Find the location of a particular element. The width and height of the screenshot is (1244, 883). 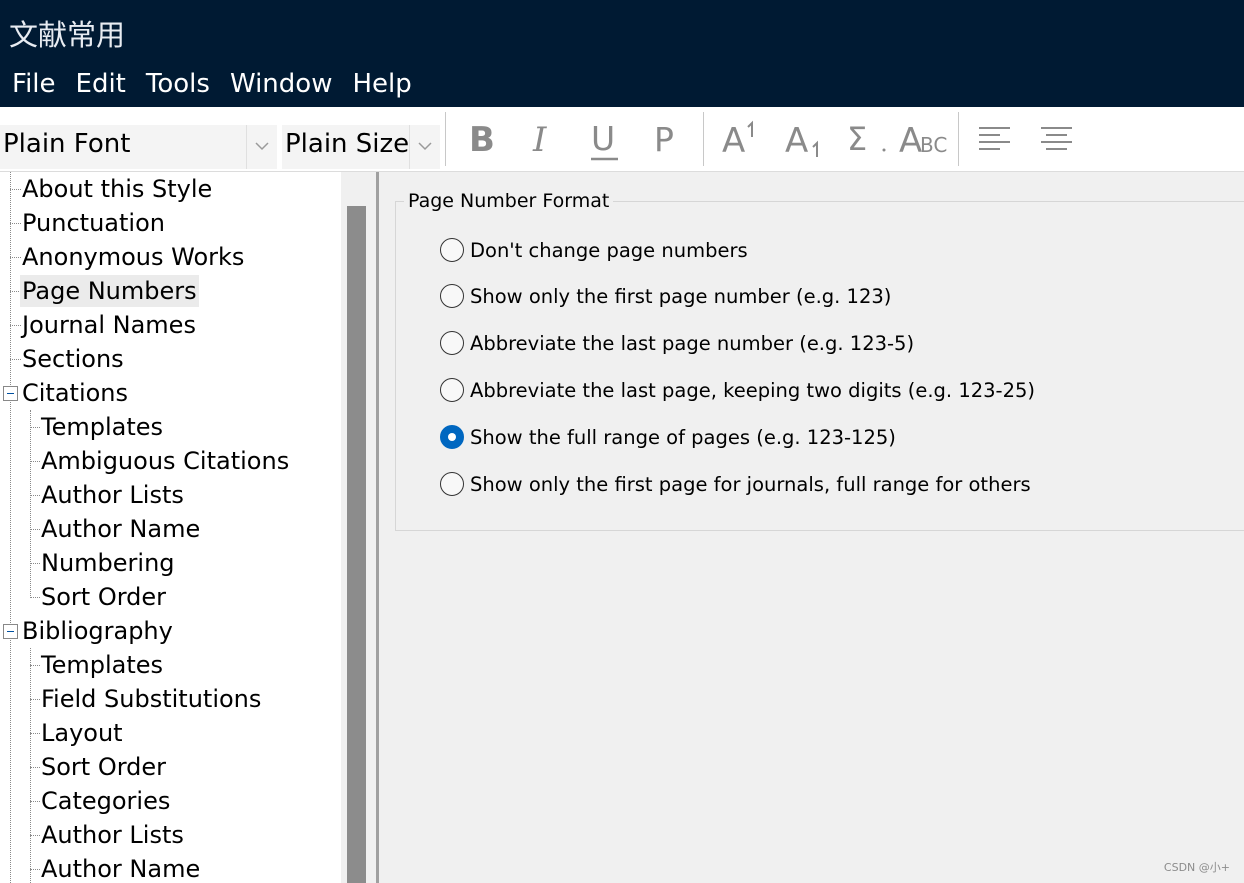

watermark: CSDN @小+ is located at coordinates (1196, 867).